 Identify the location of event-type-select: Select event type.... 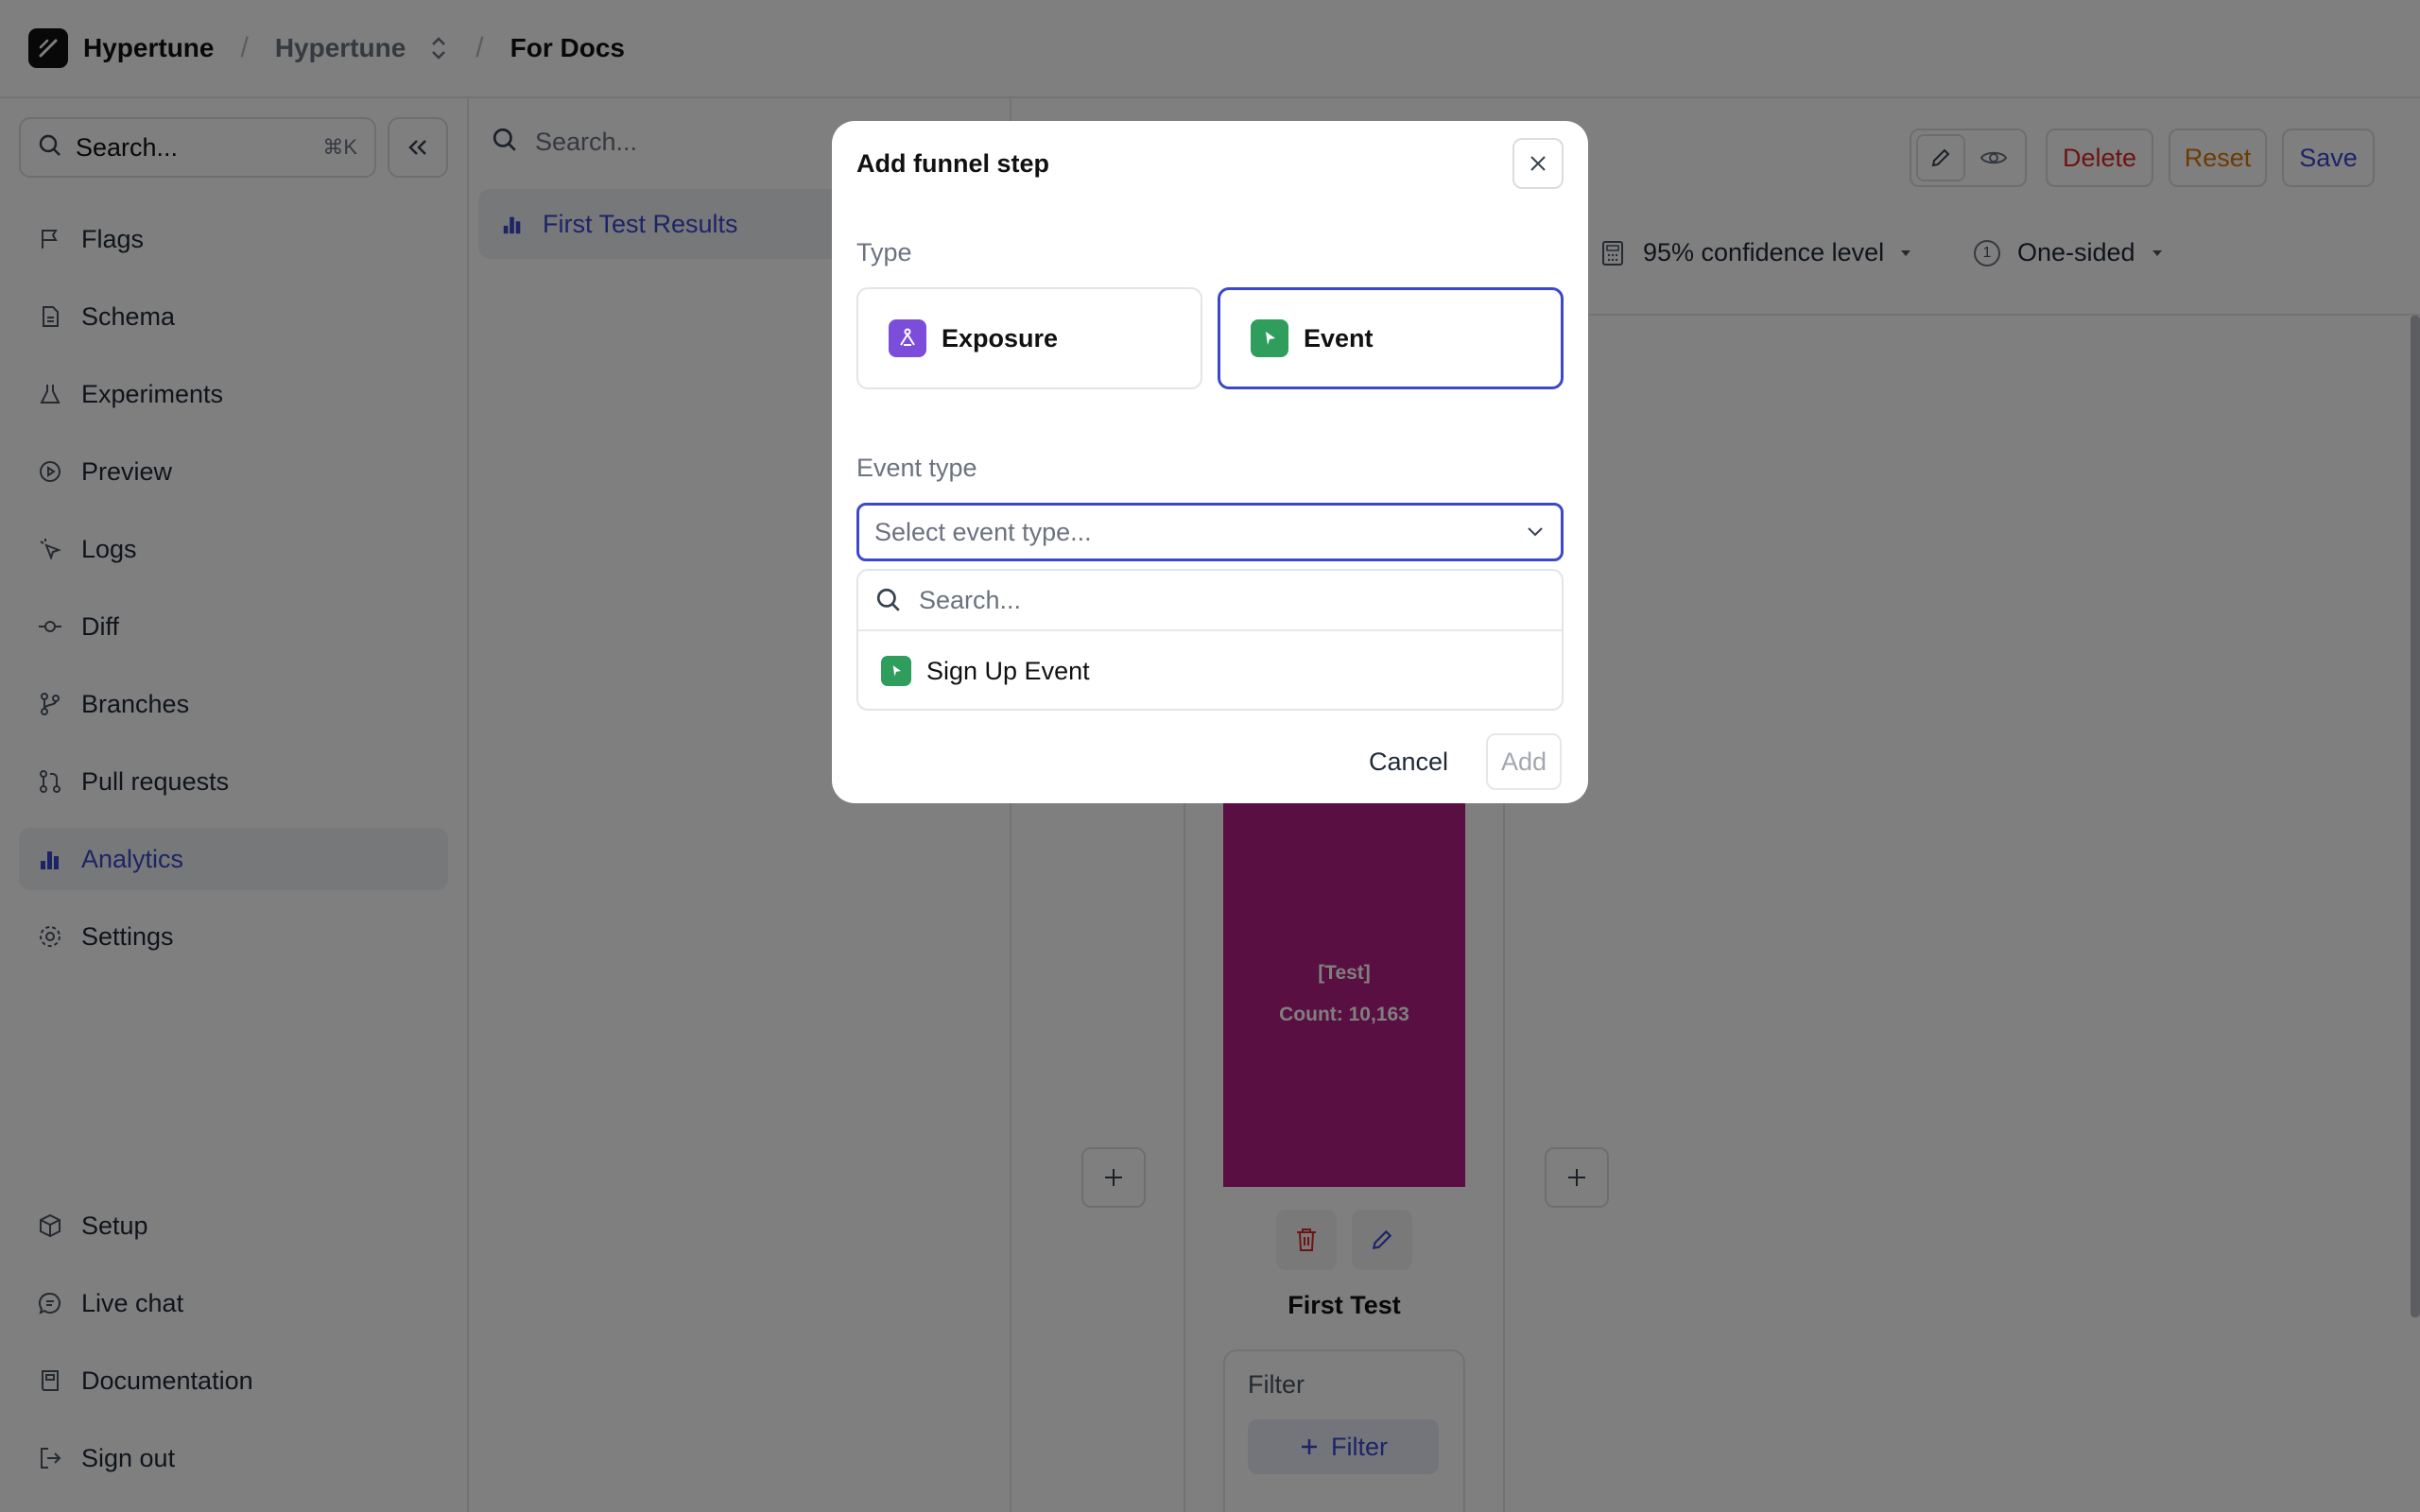
(1210, 532).